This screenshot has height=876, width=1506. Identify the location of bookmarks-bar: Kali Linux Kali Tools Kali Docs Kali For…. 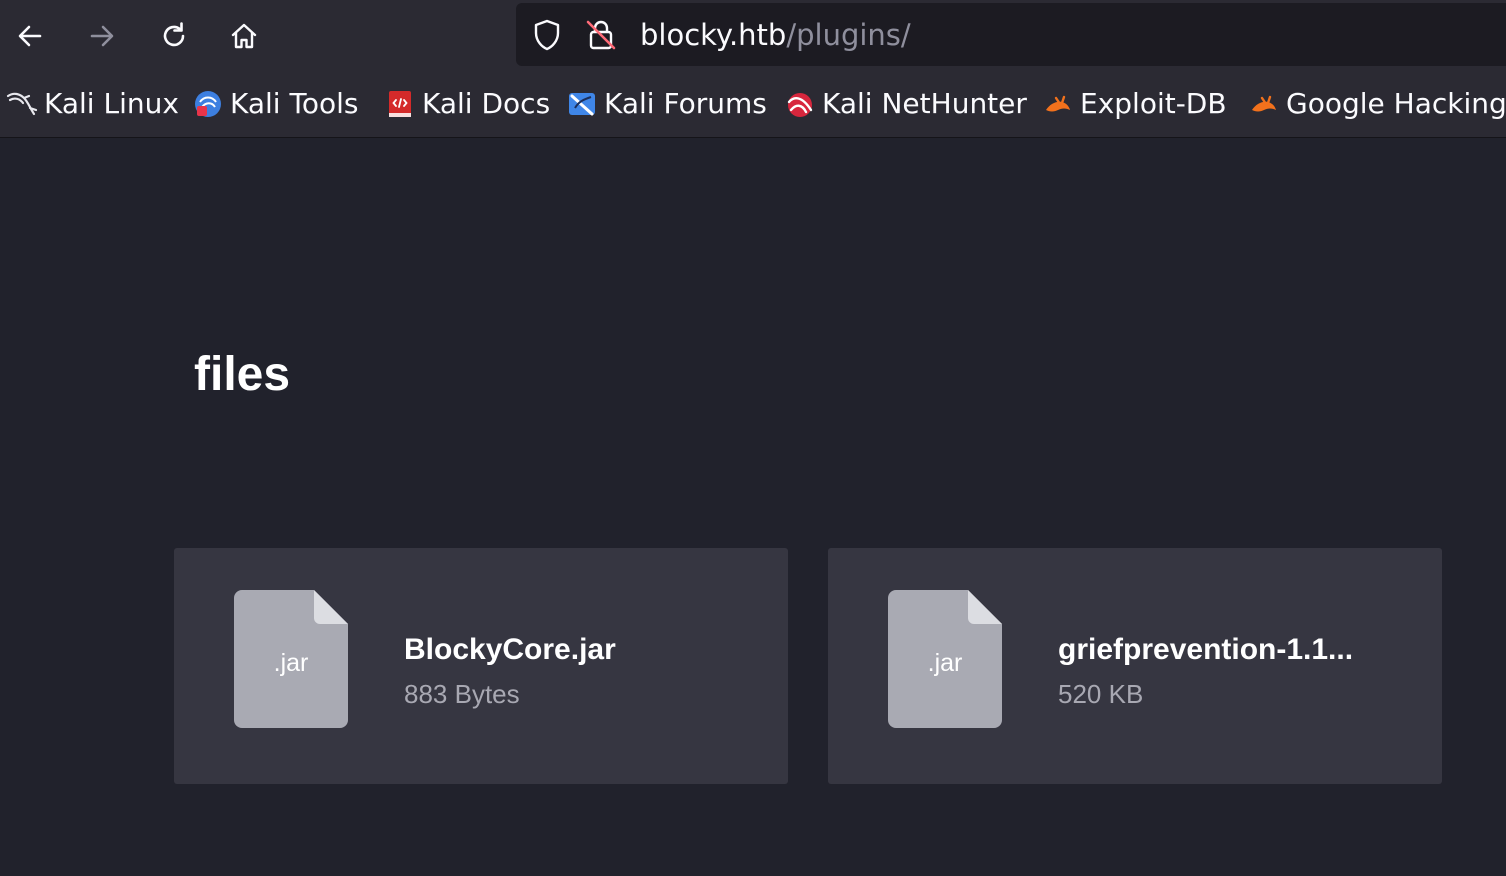
(753, 104).